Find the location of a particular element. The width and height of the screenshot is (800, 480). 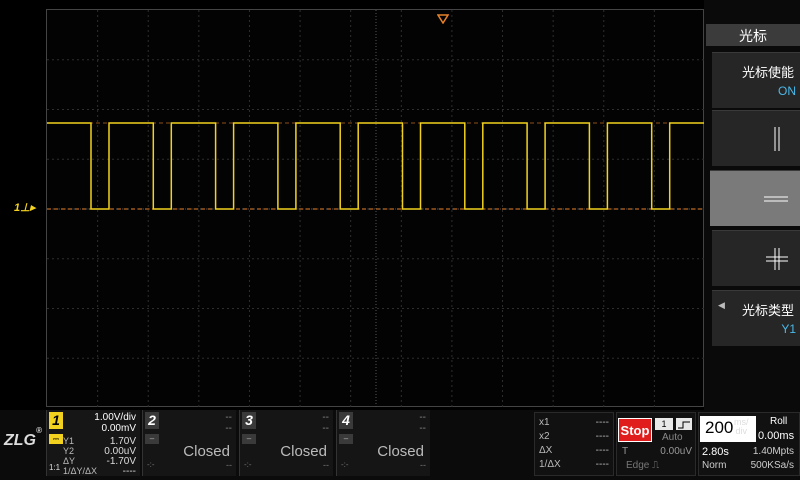

timebase-value: 200 is located at coordinates (719, 427).